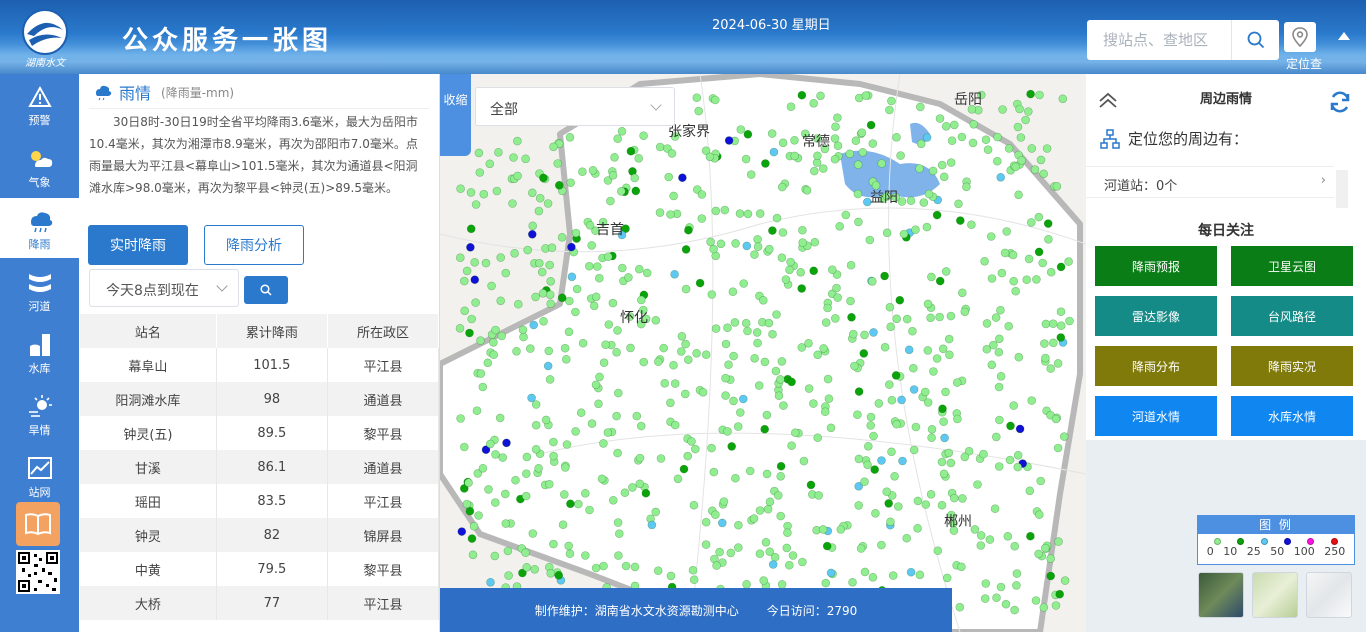 The height and width of the screenshot is (632, 1366). Describe the element at coordinates (1292, 316) in the screenshot. I see `typhoon-path-button: 台风路径` at that location.